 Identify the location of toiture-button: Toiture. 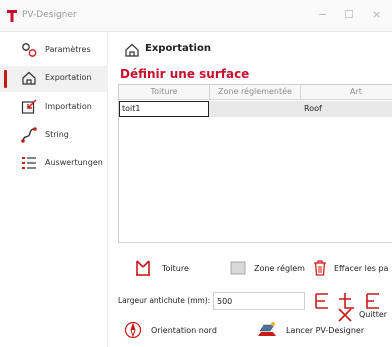
(174, 268).